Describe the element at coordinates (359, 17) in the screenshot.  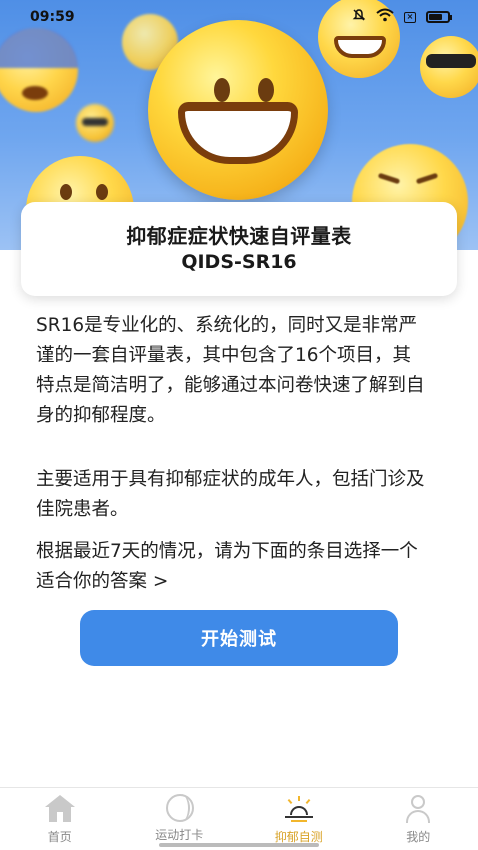
I see `mute-icon` at that location.